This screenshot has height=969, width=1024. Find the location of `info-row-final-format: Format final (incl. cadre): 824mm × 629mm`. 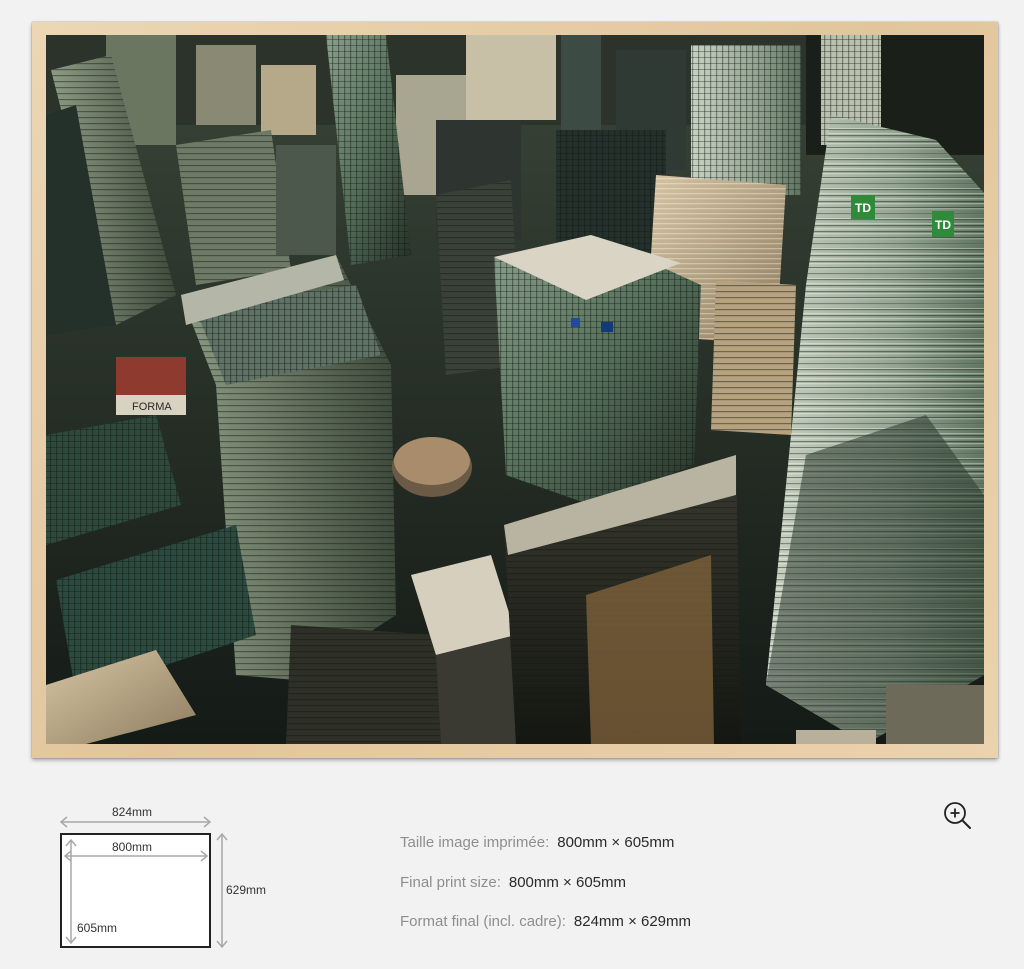

info-row-final-format: Format final (incl. cadre): 824mm × 629mm is located at coordinates (640, 933).